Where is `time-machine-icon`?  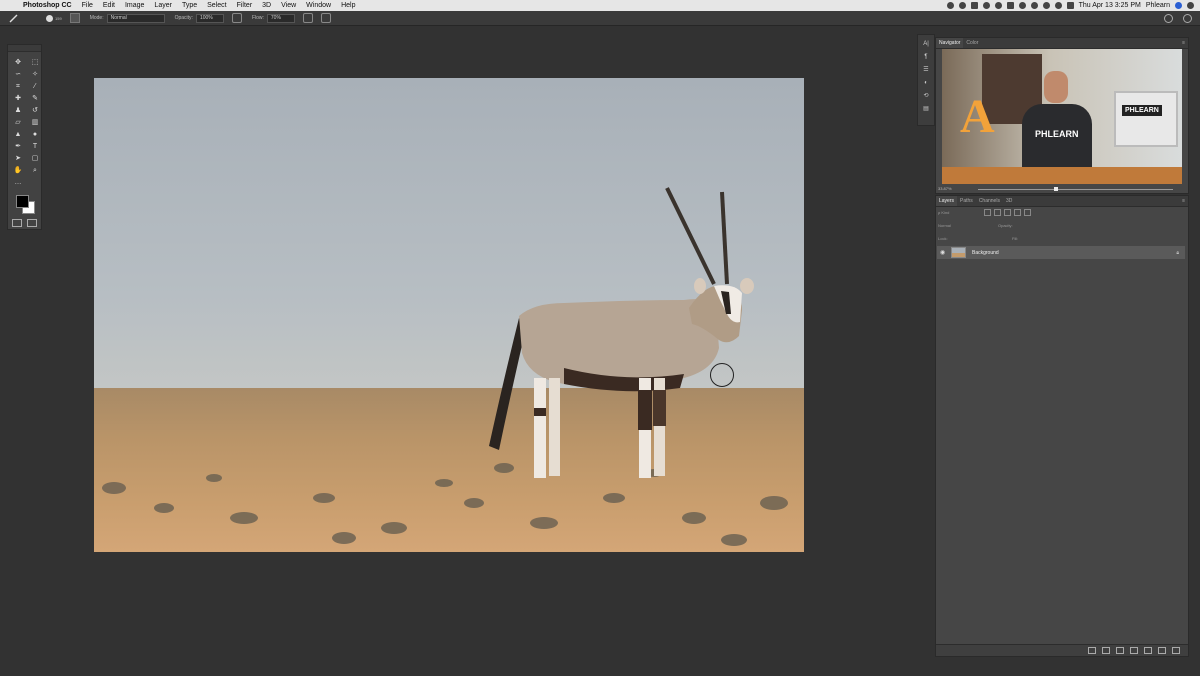
time-machine-icon is located at coordinates (1022, 5).